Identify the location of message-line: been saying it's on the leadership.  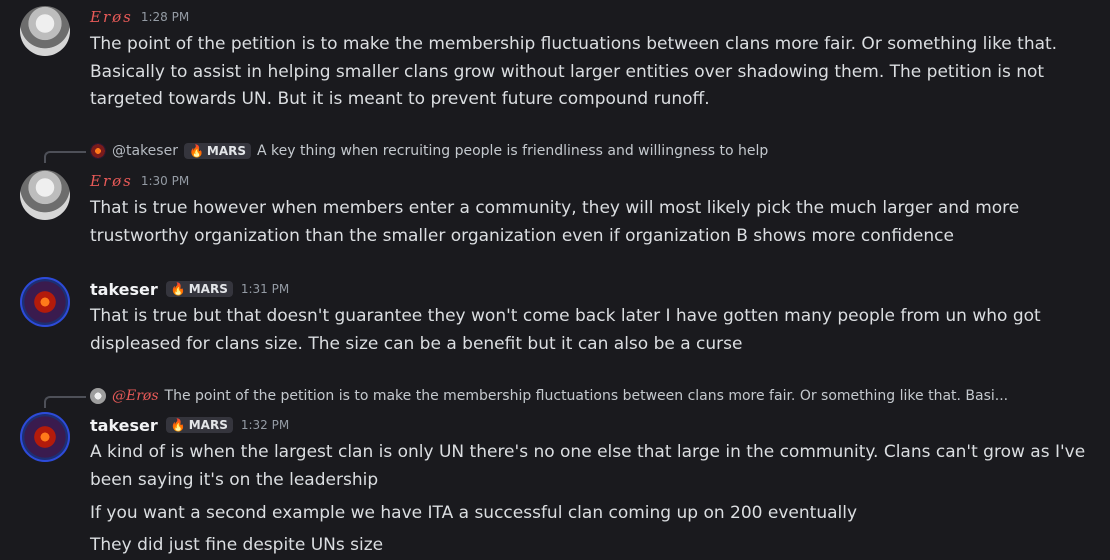
(234, 479).